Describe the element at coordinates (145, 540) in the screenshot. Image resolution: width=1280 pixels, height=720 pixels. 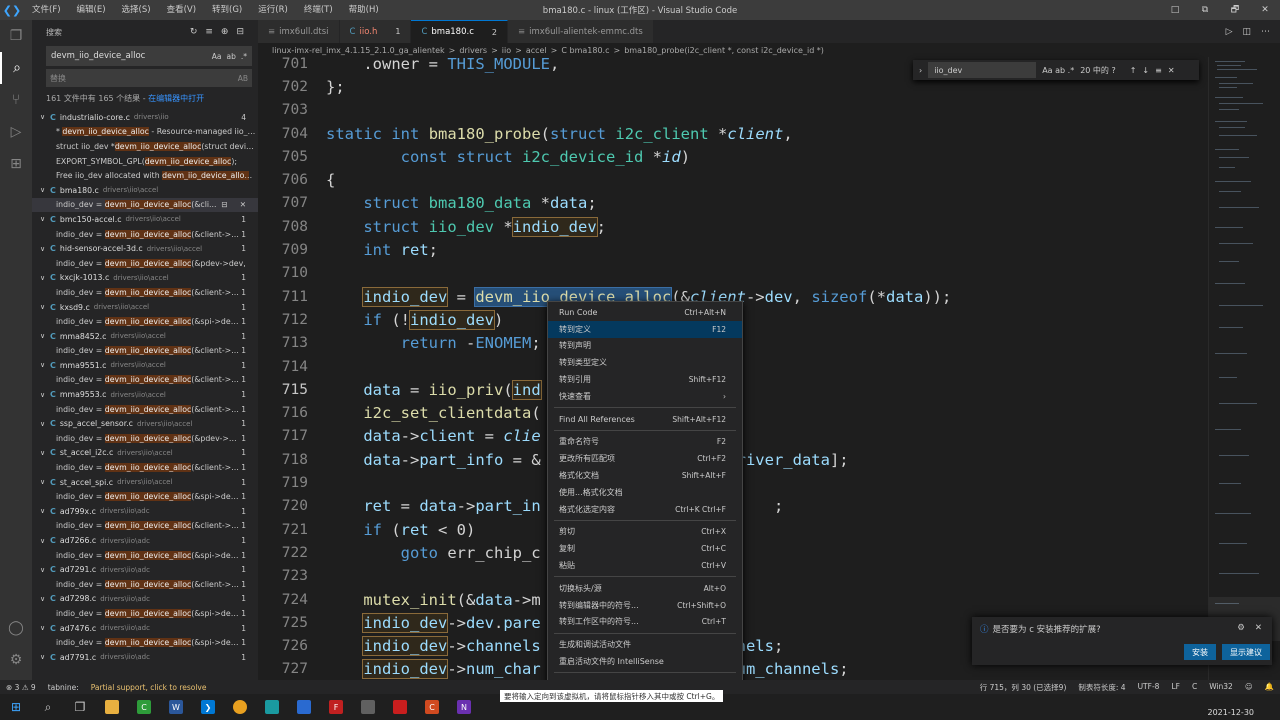
I see `result-file: ∨ Cad7266.c drivers\iio\adc 1` at that location.